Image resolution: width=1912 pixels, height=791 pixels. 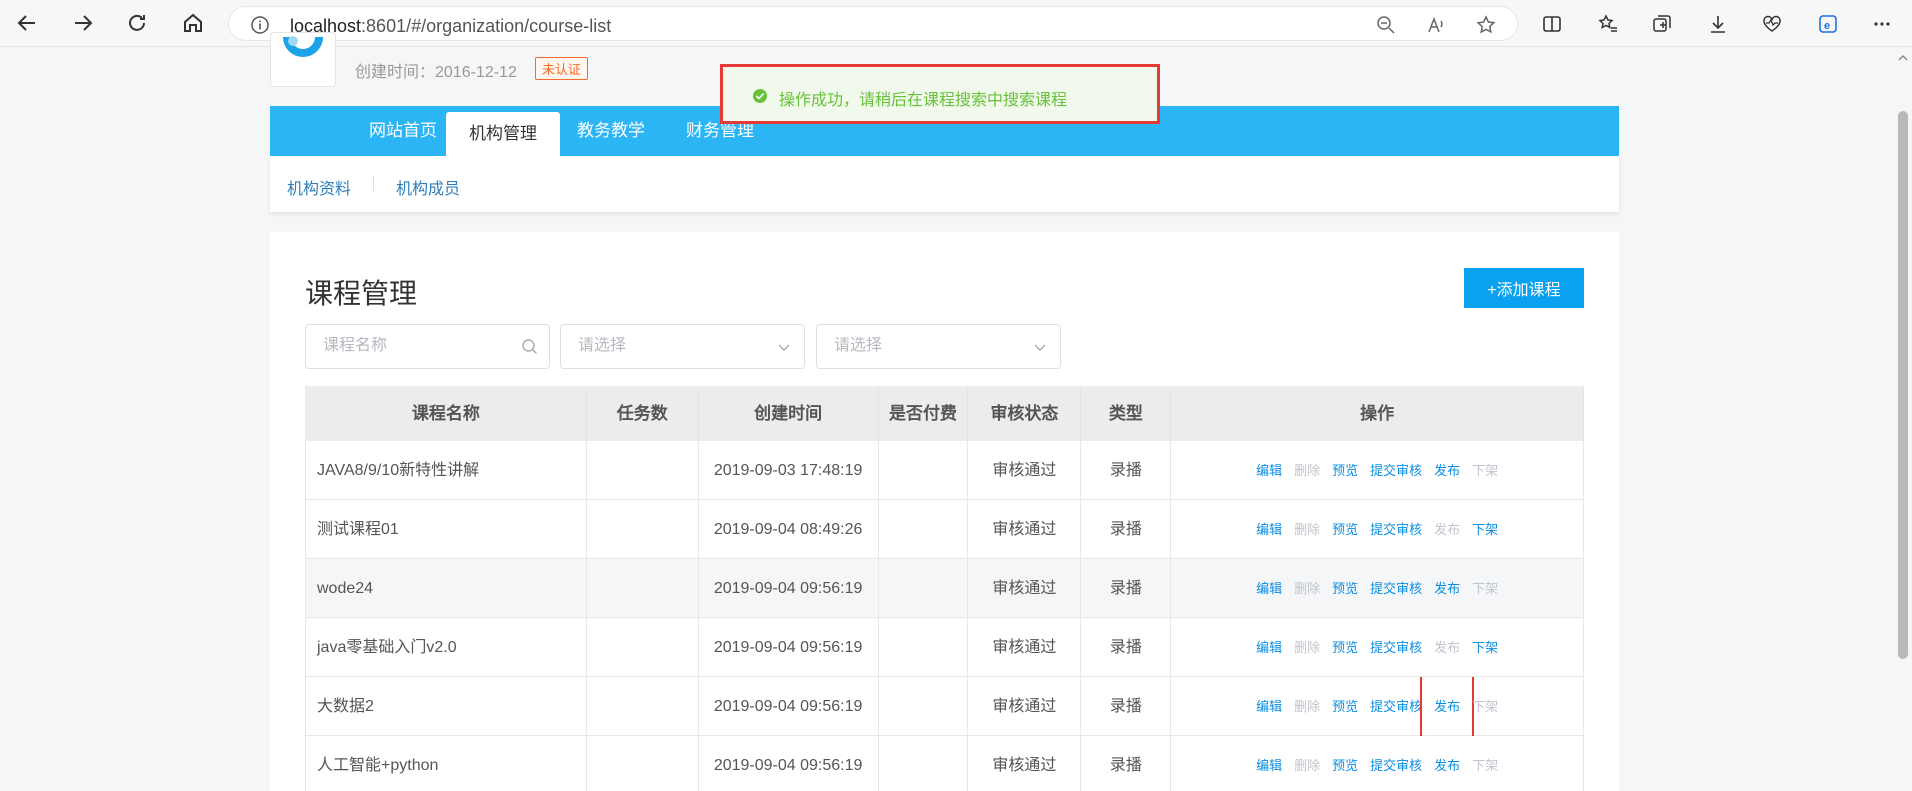 I want to click on cell-course-name: java零基础入门v2.0, so click(x=446, y=647).